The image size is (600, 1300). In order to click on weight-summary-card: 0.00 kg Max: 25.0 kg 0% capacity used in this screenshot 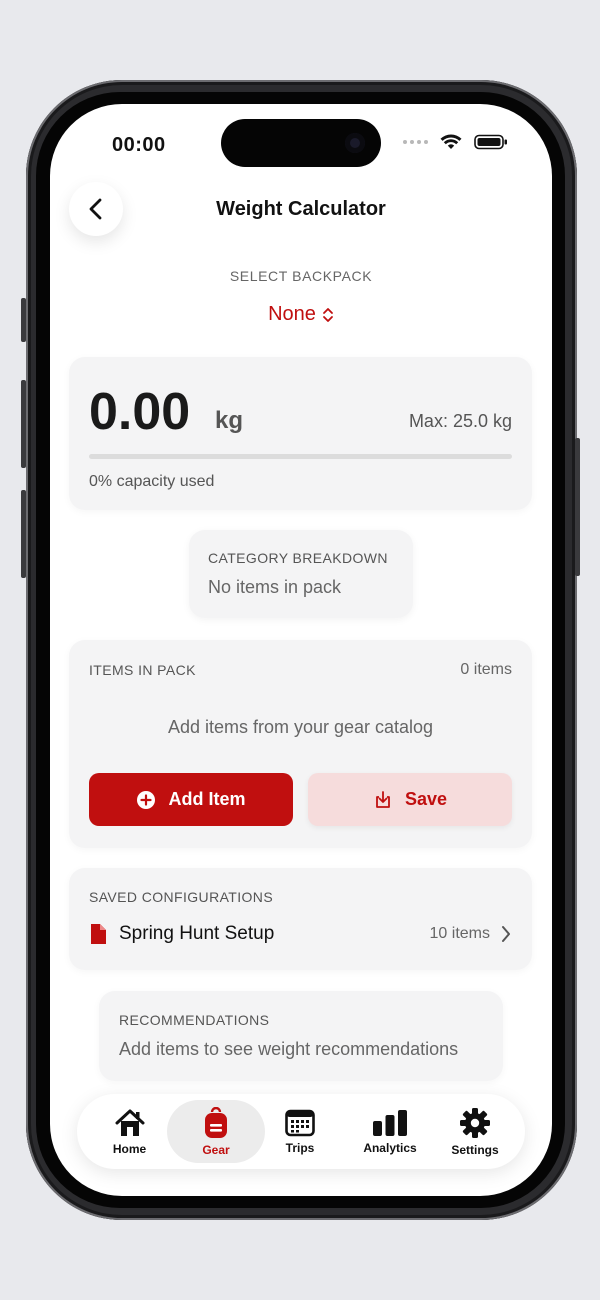, I will do `click(300, 433)`.